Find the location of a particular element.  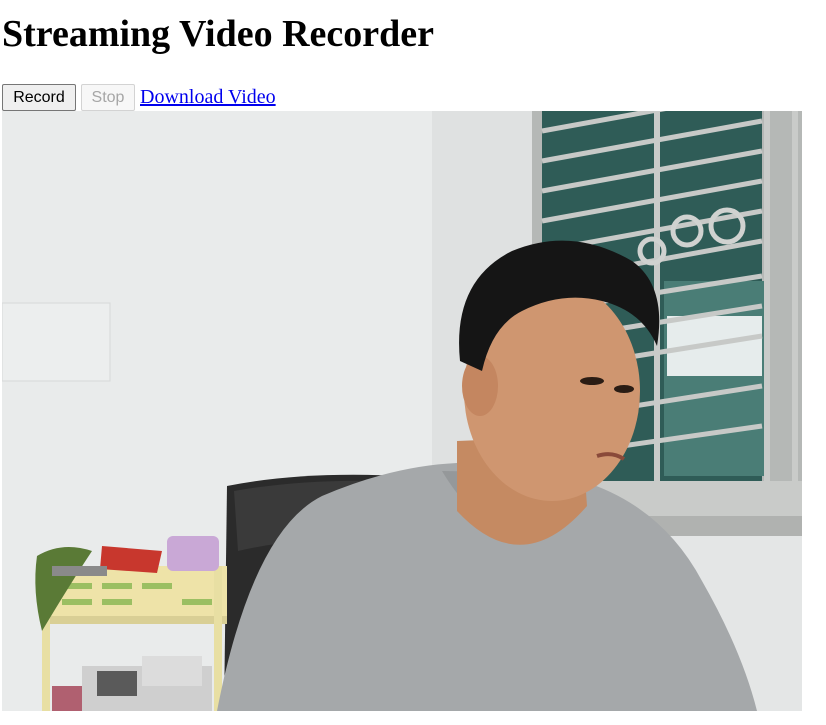

recorder-controls: Record Stop Download Video is located at coordinates (139, 97).